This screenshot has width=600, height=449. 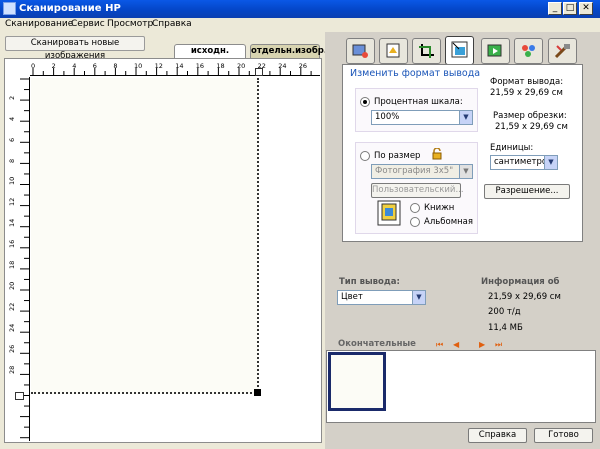 What do you see at coordinates (415, 222) in the screenshot?
I see `landscape-radio` at bounding box center [415, 222].